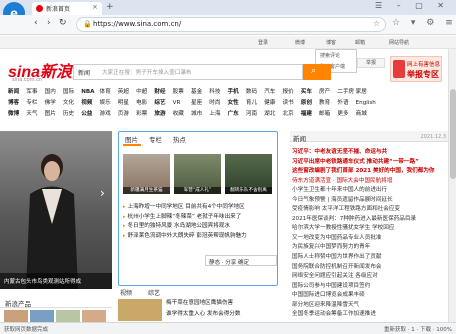 The height and width of the screenshot is (334, 456). Describe the element at coordinates (365, 113) in the screenshot. I see `nav-link: 商城` at that location.